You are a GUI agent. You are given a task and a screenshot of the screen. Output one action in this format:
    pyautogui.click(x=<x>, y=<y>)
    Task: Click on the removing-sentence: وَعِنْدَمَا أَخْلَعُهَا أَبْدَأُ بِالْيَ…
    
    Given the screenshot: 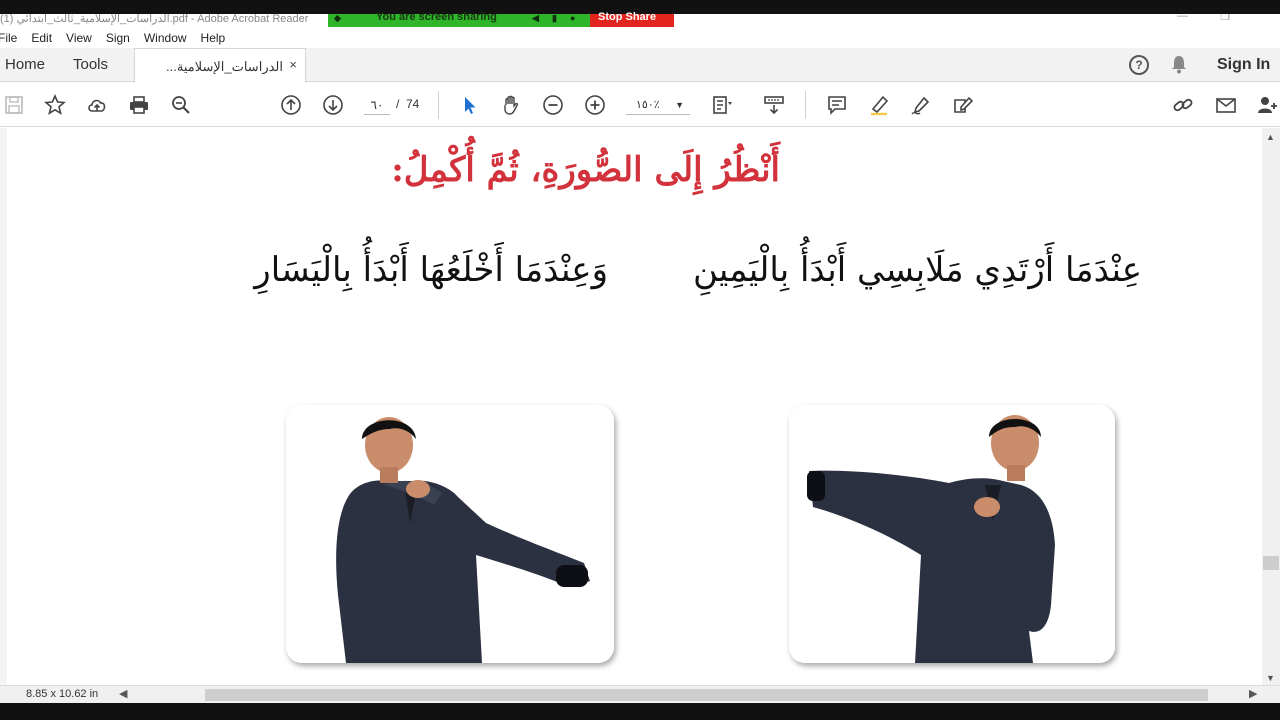 What is the action you would take?
    pyautogui.click(x=431, y=270)
    